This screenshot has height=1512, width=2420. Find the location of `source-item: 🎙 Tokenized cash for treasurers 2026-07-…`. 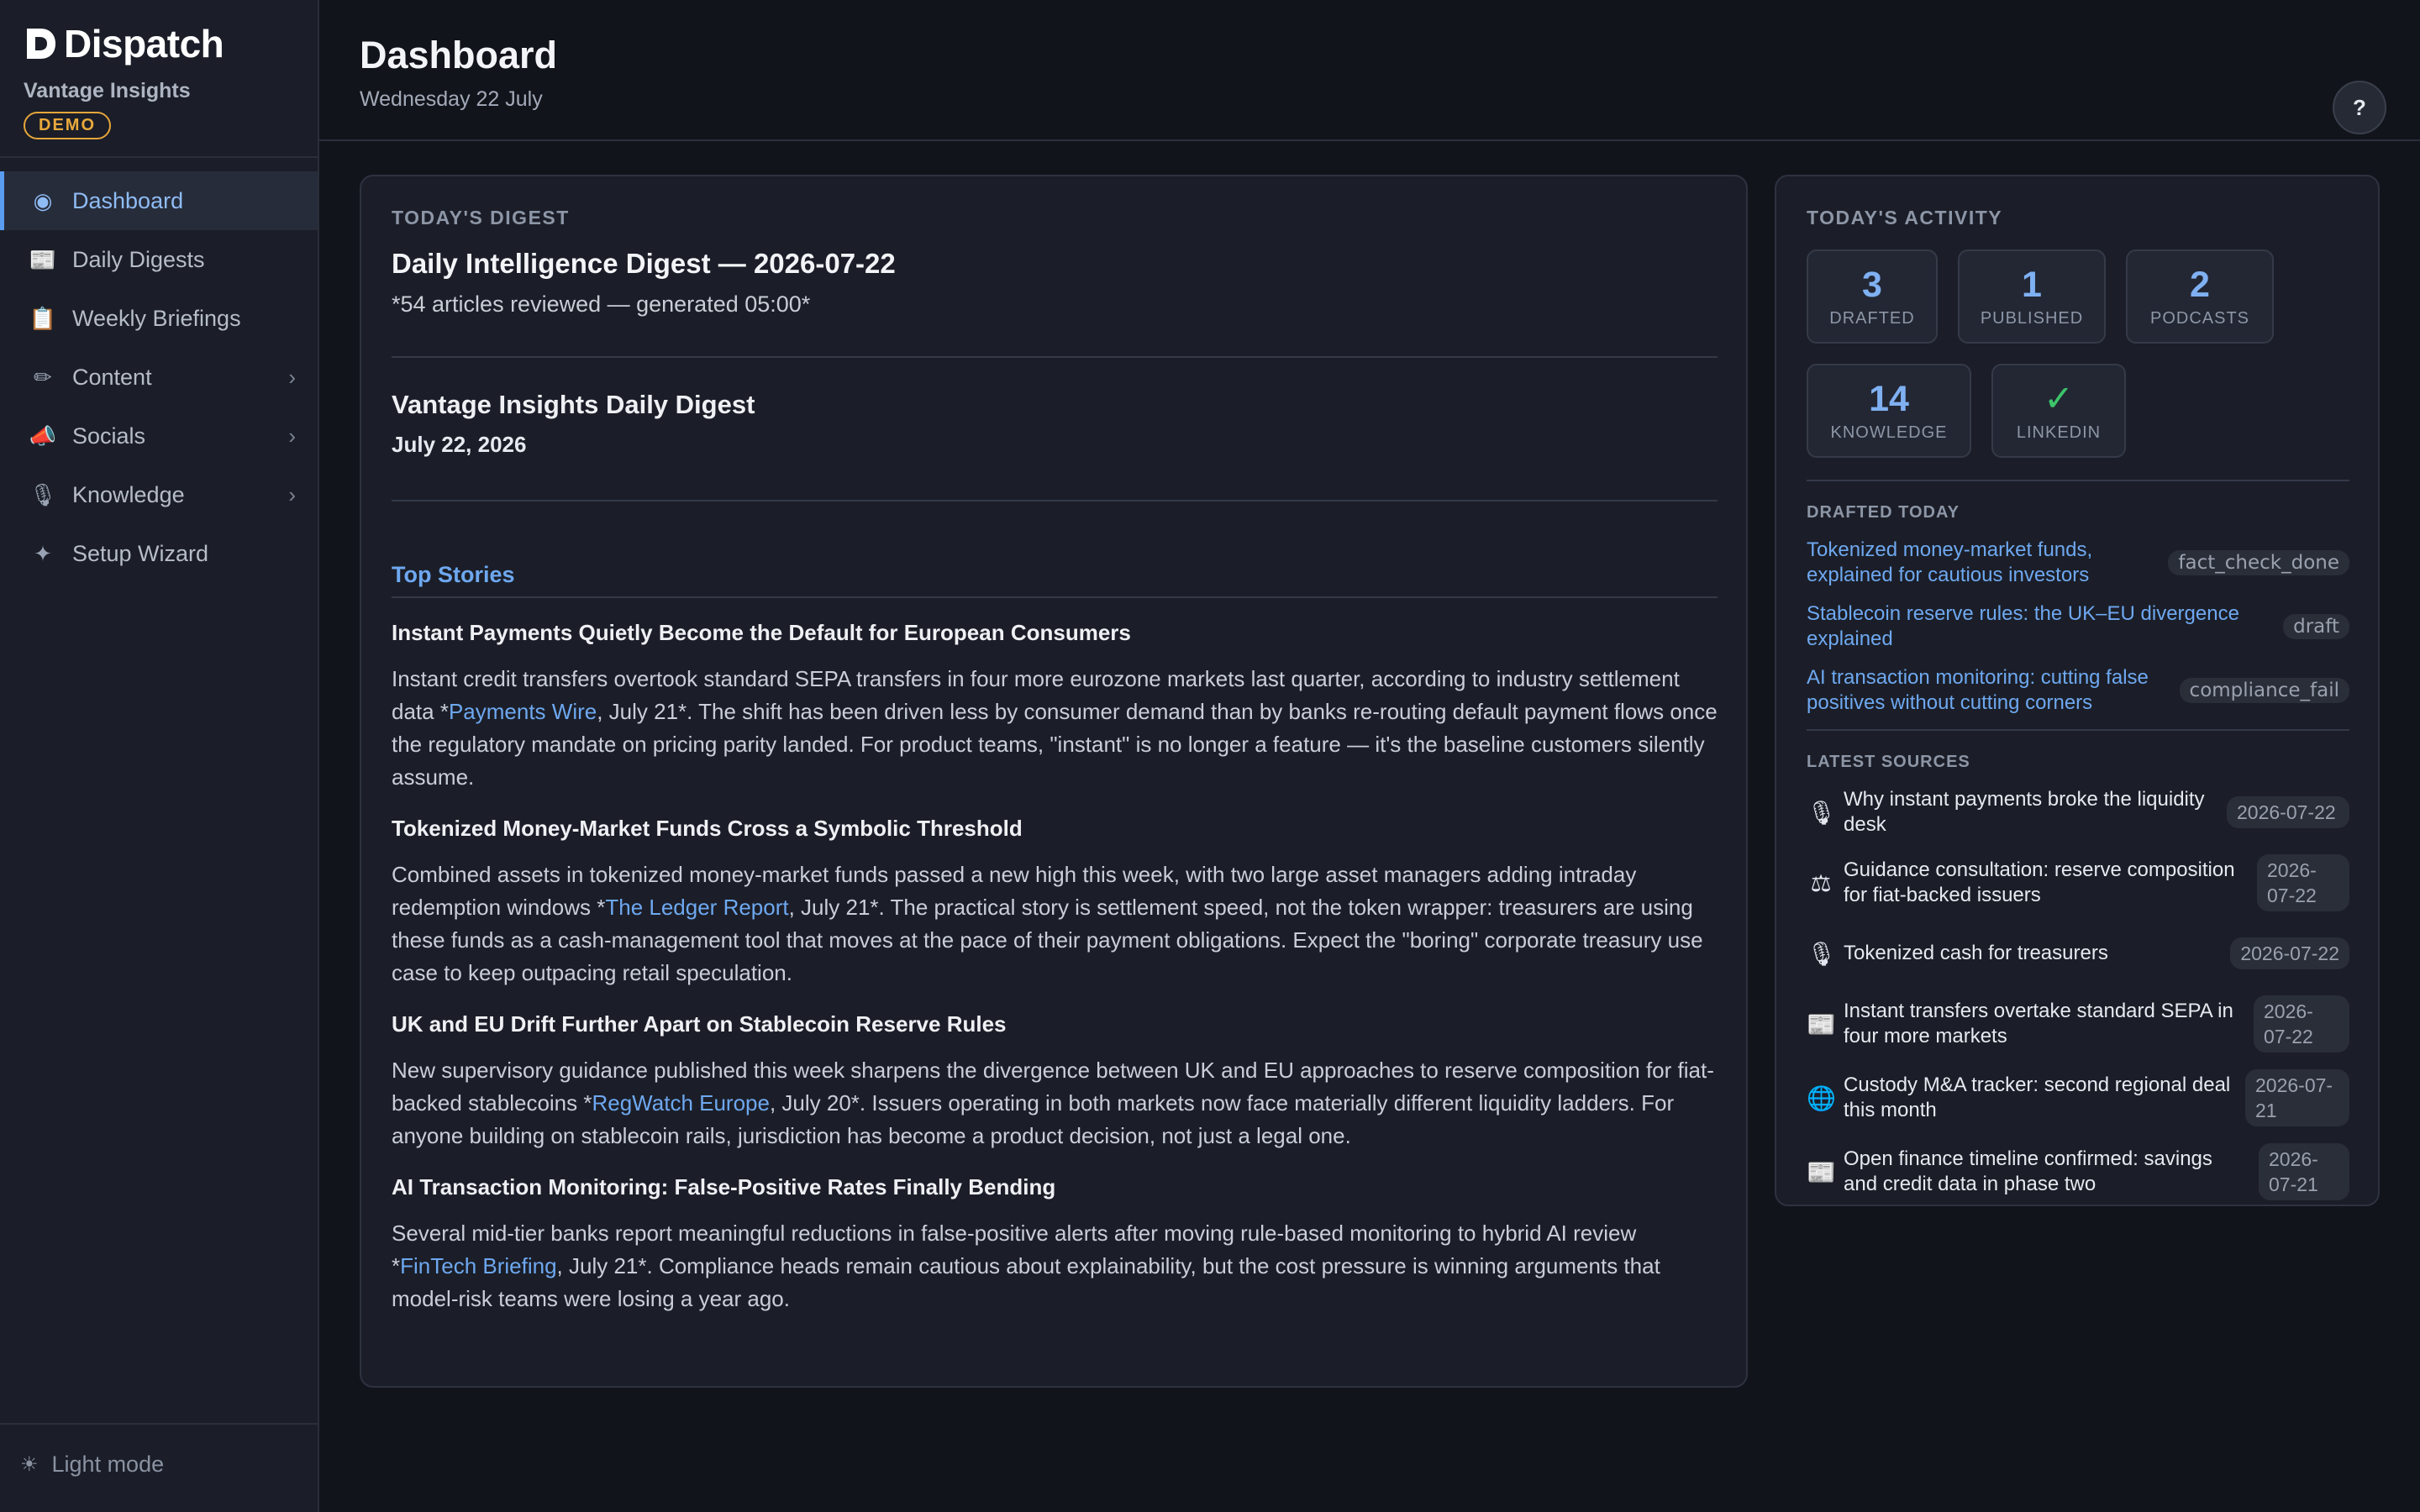

source-item: 🎙 Tokenized cash for treasurers 2026-07-… is located at coordinates (2078, 953).